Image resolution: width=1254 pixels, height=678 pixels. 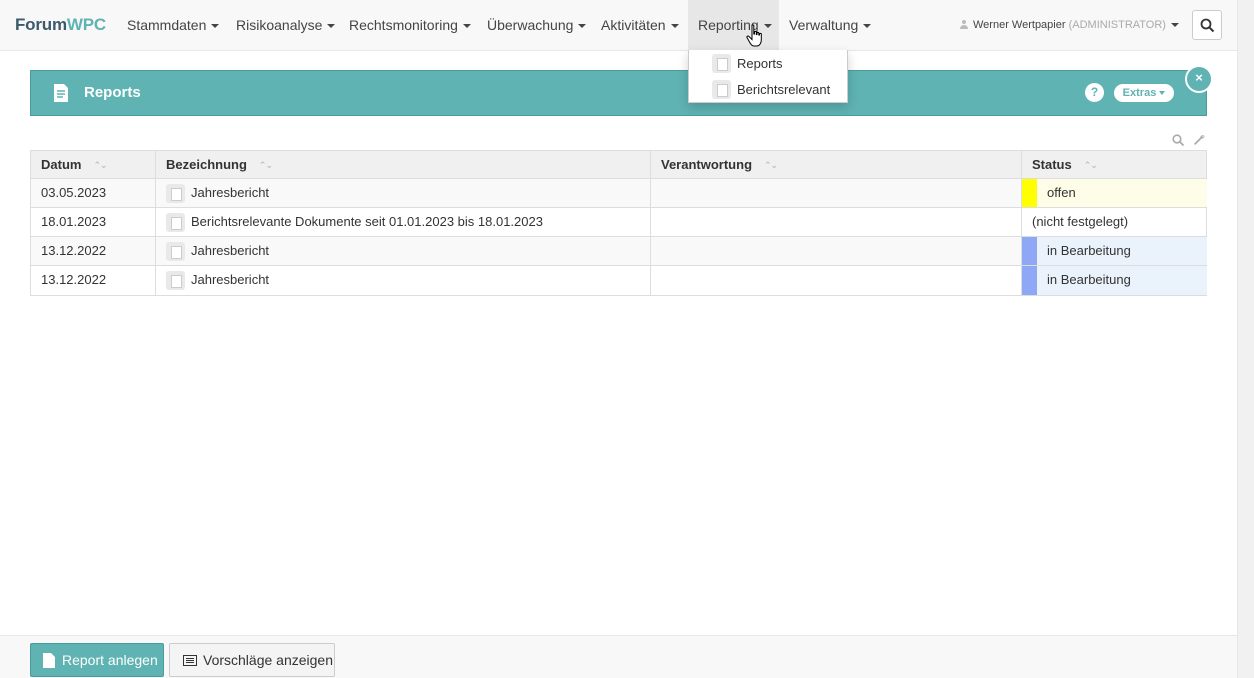 I want to click on status-text: offen, so click(x=1061, y=192).